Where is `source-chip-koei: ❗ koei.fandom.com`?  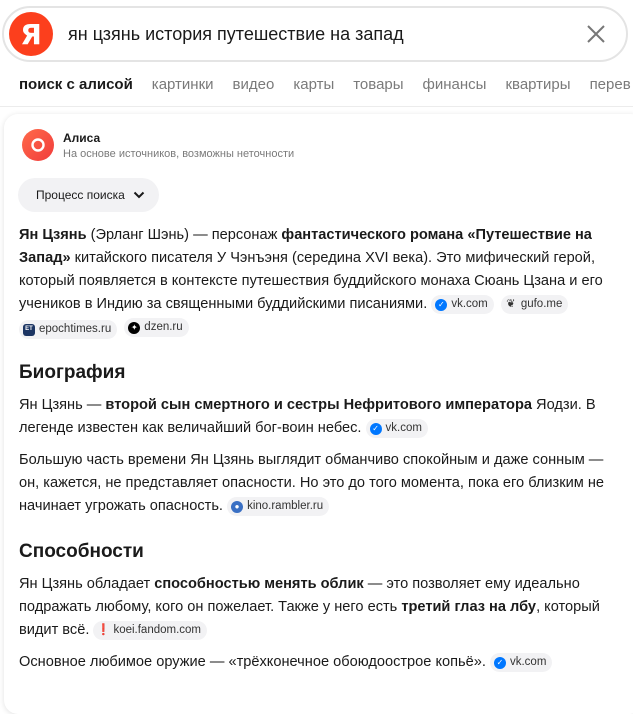
source-chip-koei: ❗ koei.fandom.com is located at coordinates (150, 630).